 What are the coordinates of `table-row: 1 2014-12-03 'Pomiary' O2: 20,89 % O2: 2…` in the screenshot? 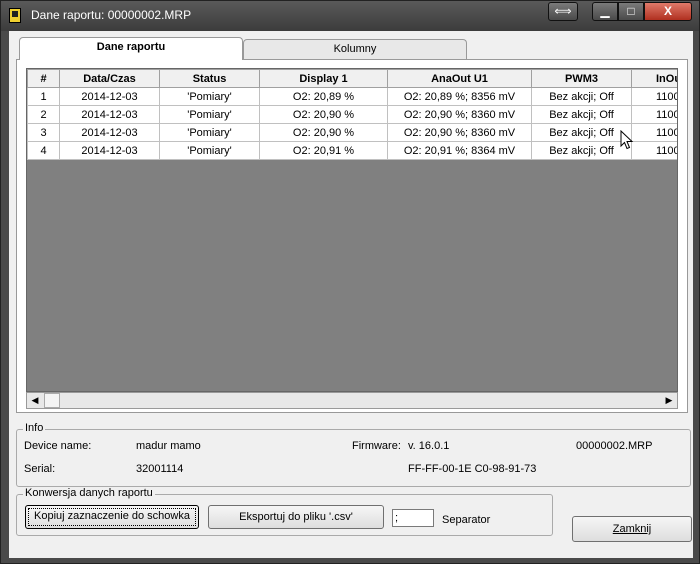 It's located at (352, 96).